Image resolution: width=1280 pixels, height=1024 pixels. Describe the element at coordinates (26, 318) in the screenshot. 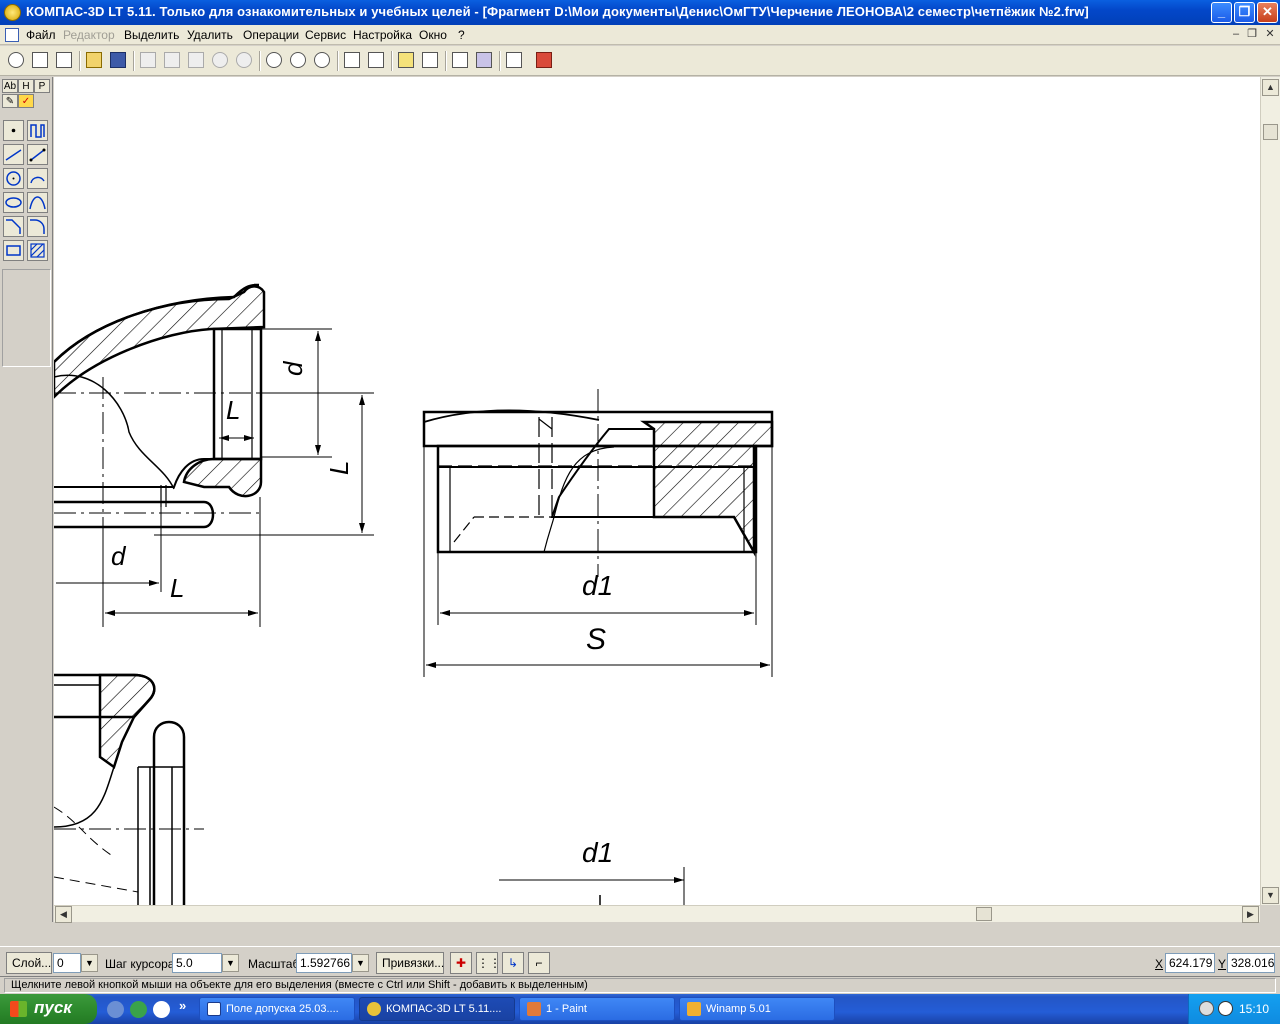

I see `panel-empty-area` at that location.